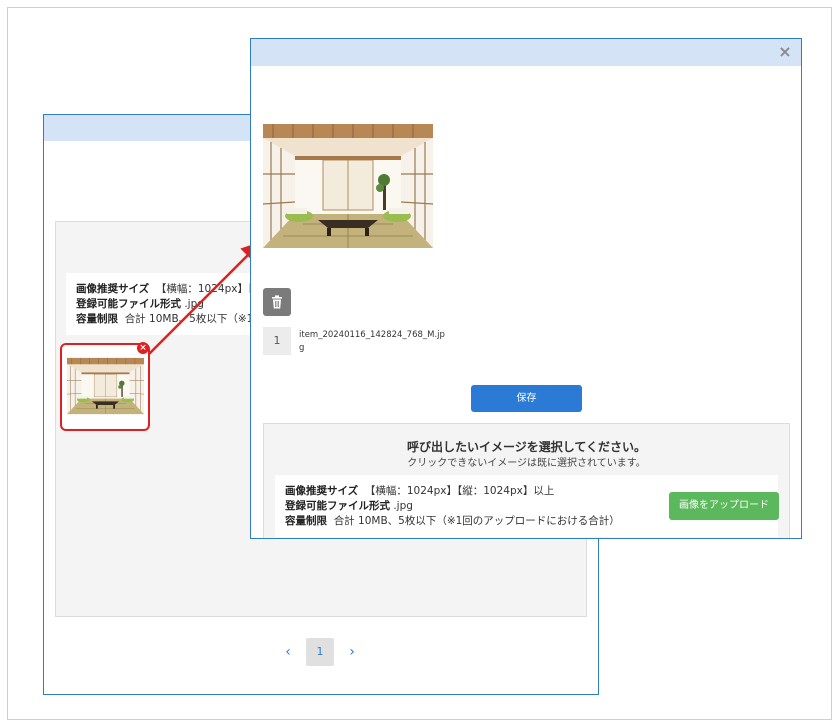 This screenshot has width=839, height=727. I want to click on room-image, so click(105, 386).